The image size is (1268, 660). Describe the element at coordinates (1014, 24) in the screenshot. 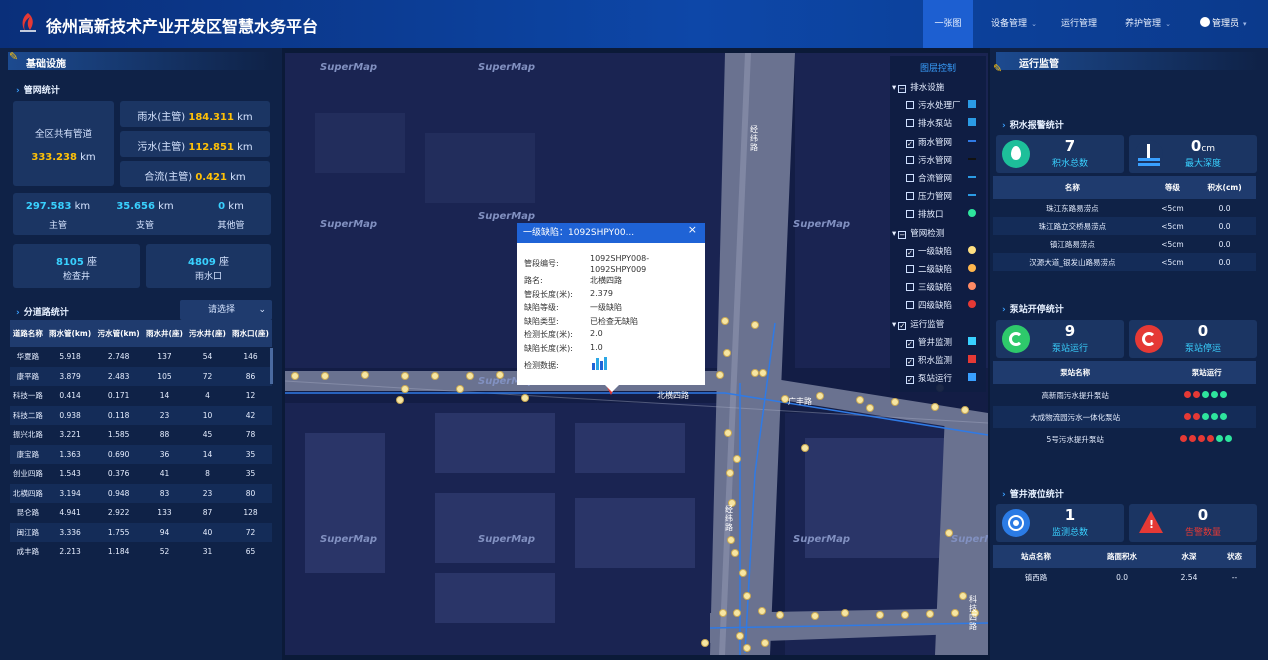

I see `nav-device-mgmt: 设备管理 ⌄` at that location.